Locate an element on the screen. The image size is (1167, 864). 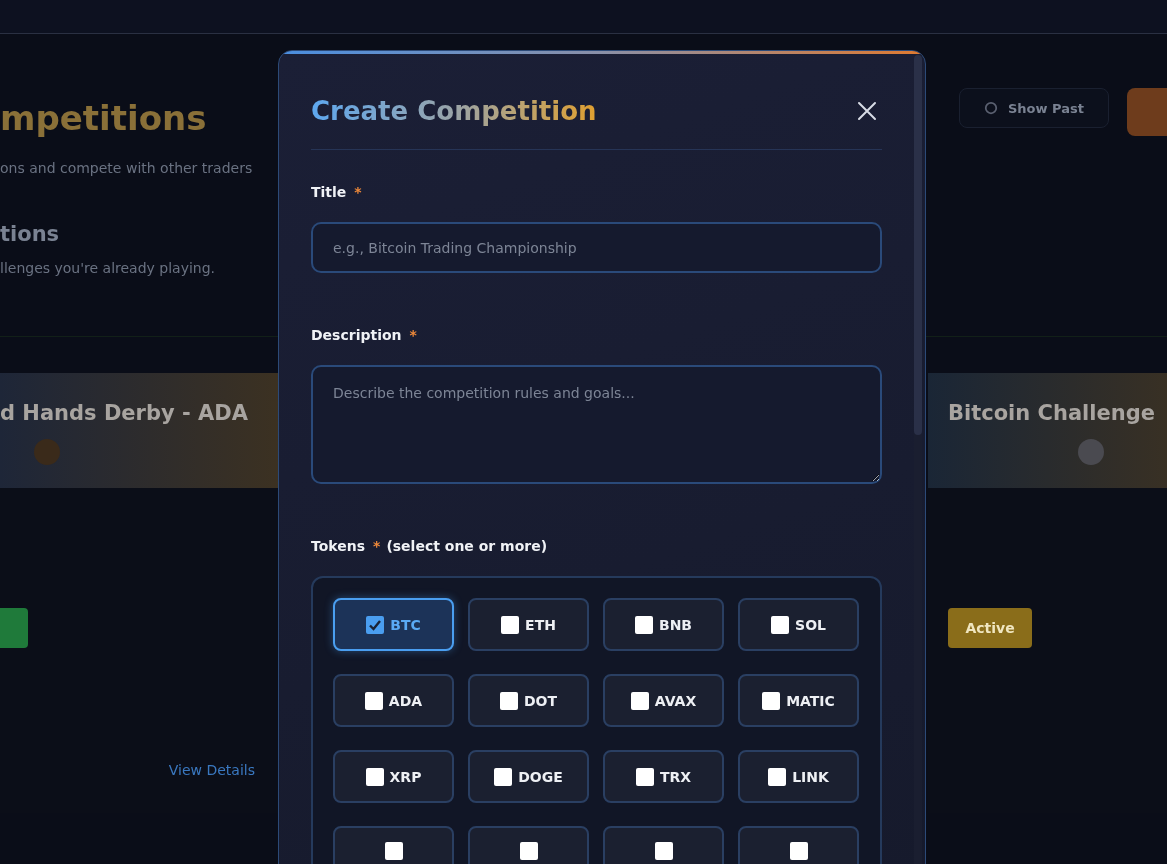
card-title: Bitcoin Challenge is located at coordinates (1052, 413).